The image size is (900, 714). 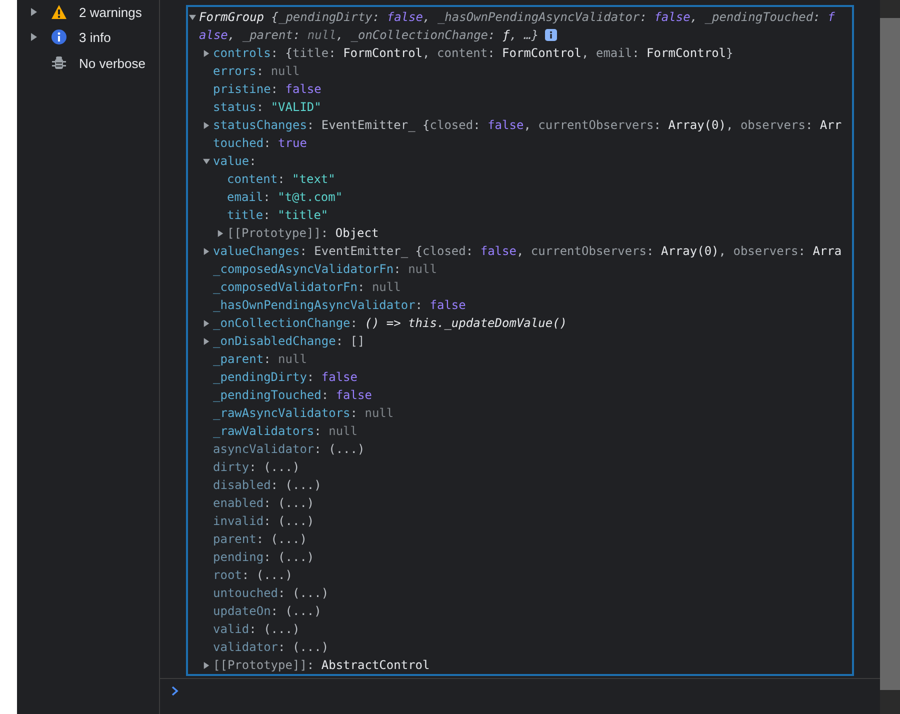 I want to click on property-line: _rawValidators: null, so click(x=285, y=431).